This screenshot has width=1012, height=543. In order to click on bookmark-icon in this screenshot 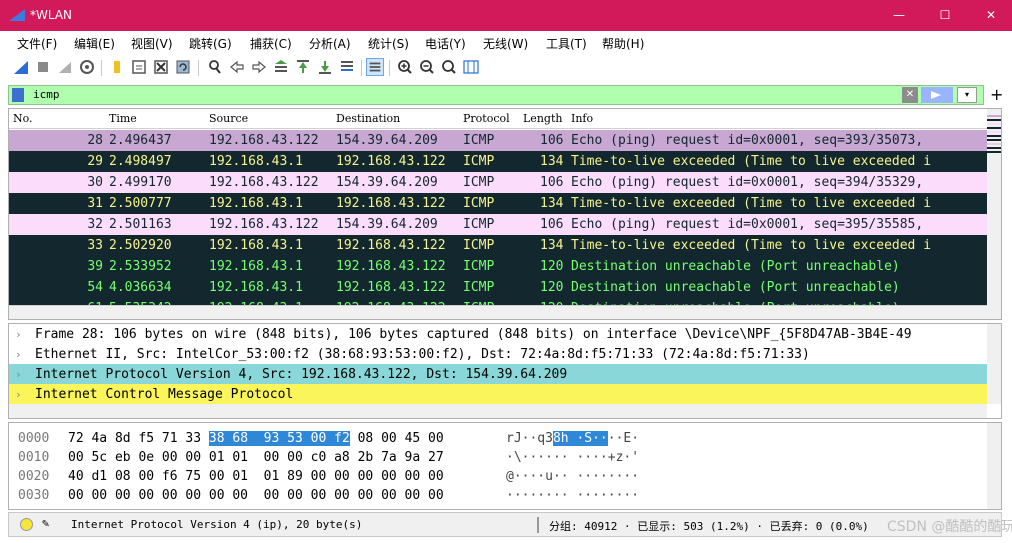, I will do `click(18, 95)`.